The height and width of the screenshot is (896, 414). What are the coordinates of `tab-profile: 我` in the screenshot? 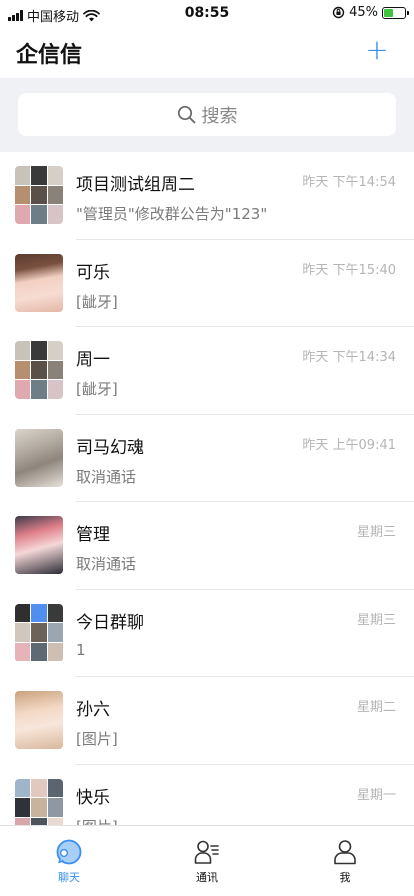 It's located at (345, 861).